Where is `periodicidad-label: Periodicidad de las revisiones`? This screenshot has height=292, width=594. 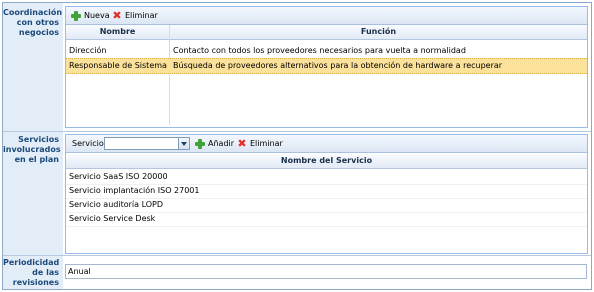 periodicidad-label: Periodicidad de las revisiones is located at coordinates (33, 272).